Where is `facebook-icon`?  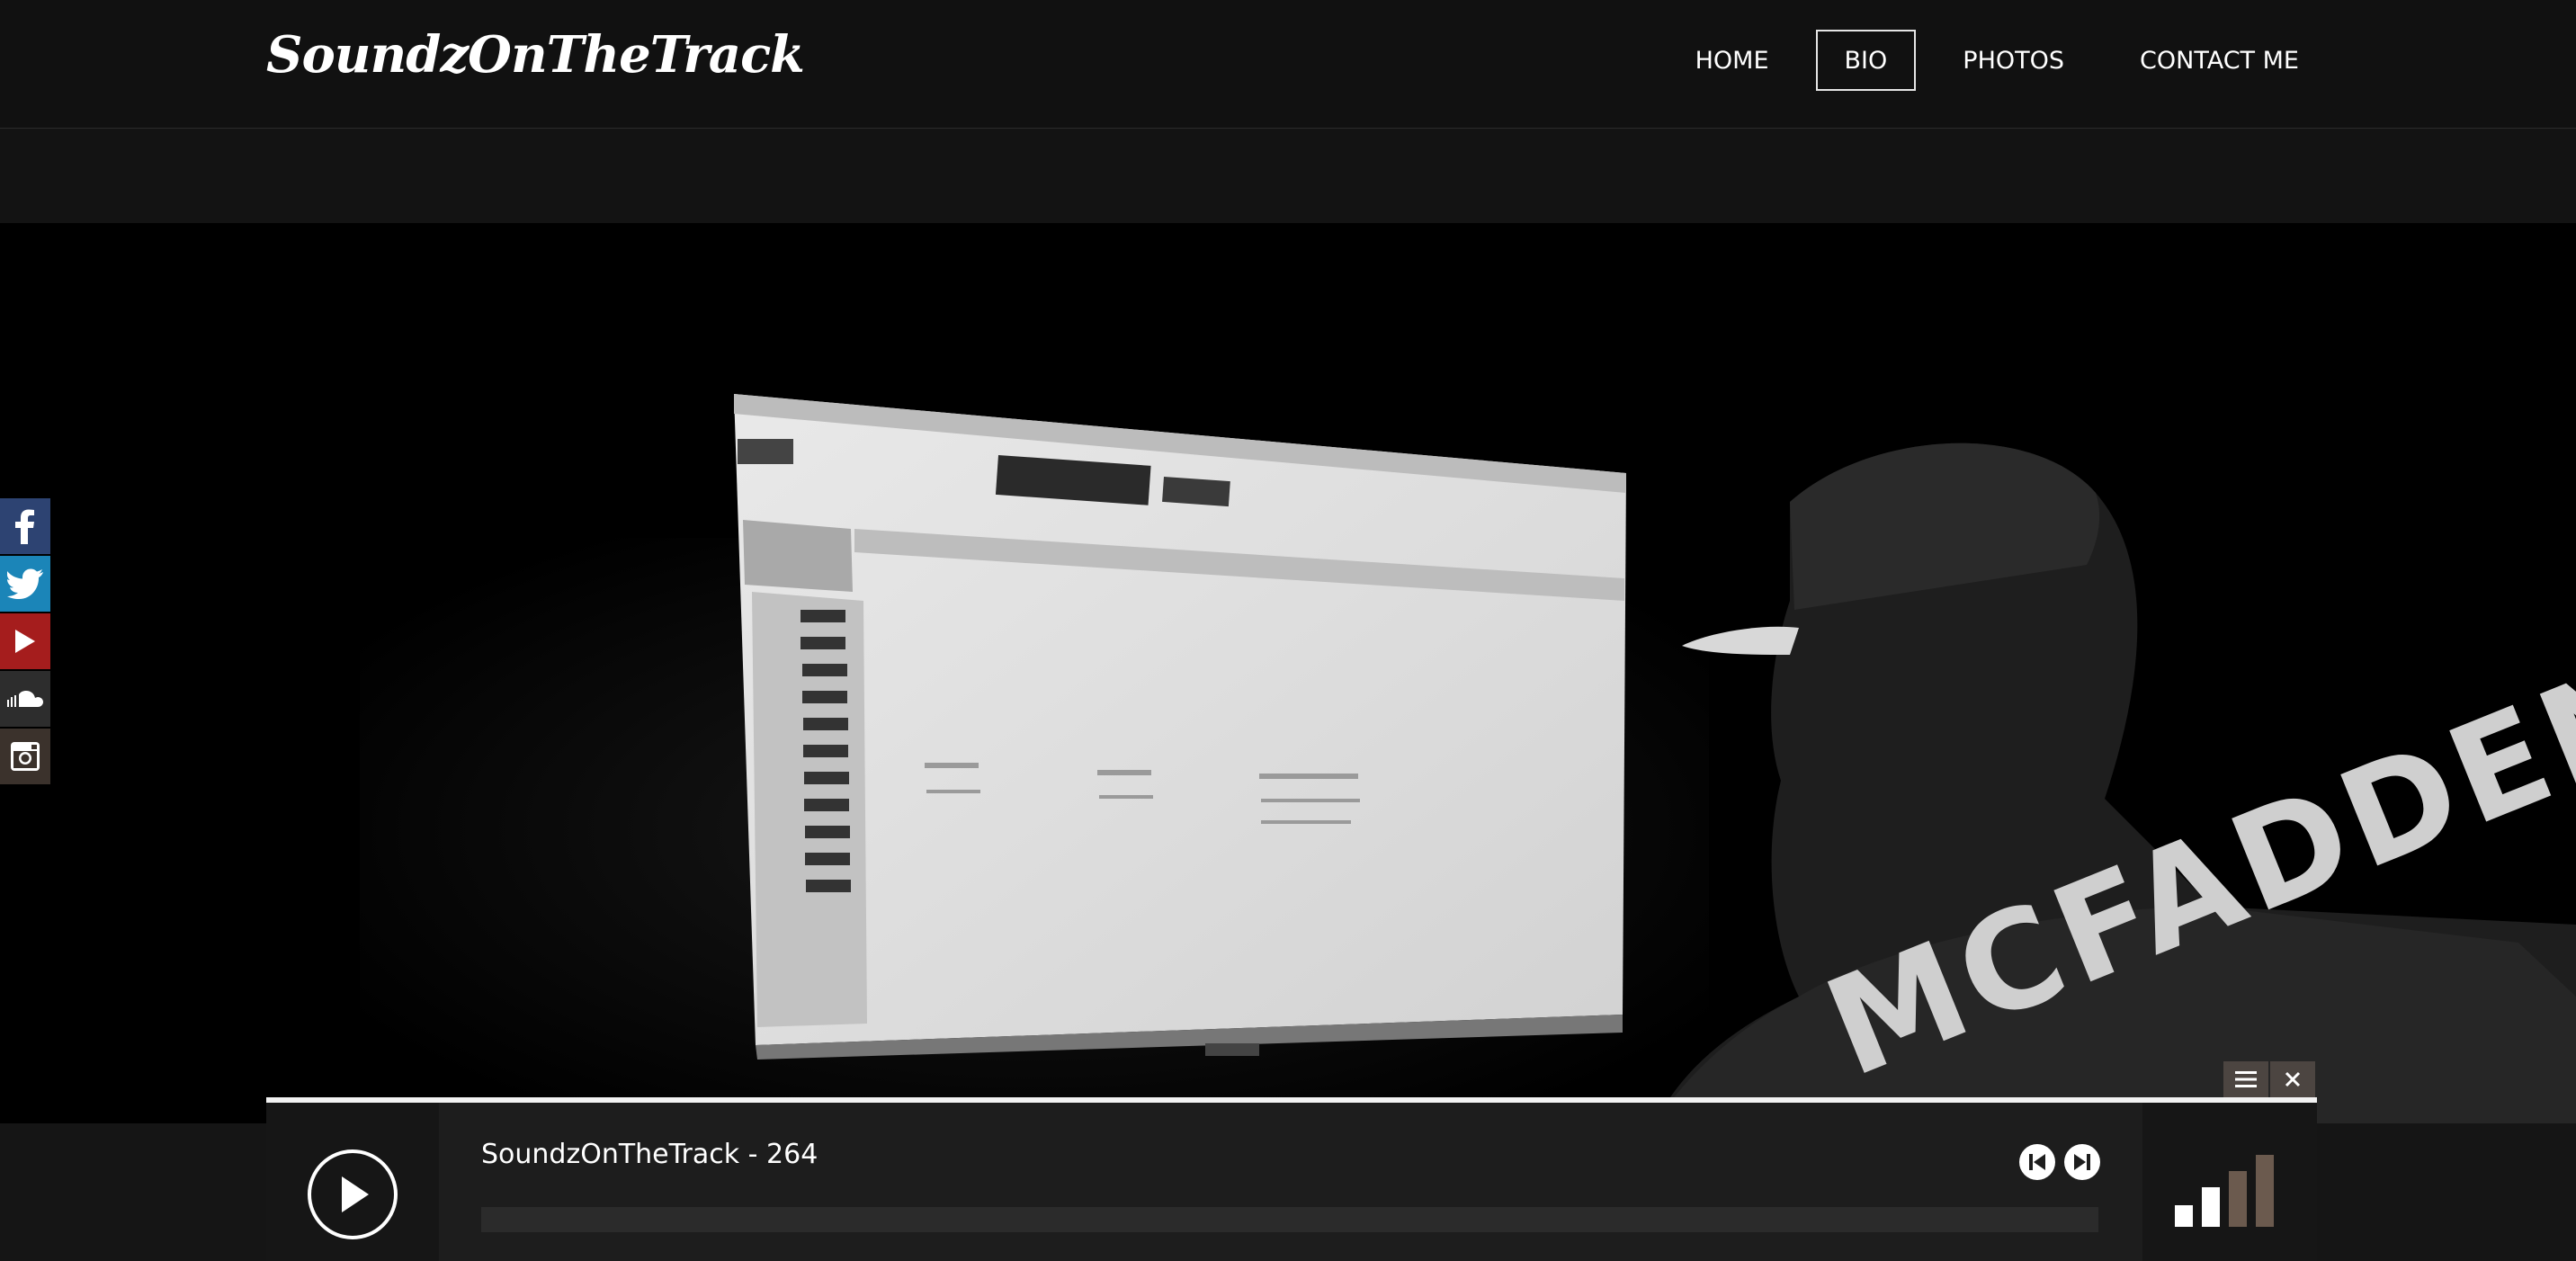
facebook-icon is located at coordinates (24, 526).